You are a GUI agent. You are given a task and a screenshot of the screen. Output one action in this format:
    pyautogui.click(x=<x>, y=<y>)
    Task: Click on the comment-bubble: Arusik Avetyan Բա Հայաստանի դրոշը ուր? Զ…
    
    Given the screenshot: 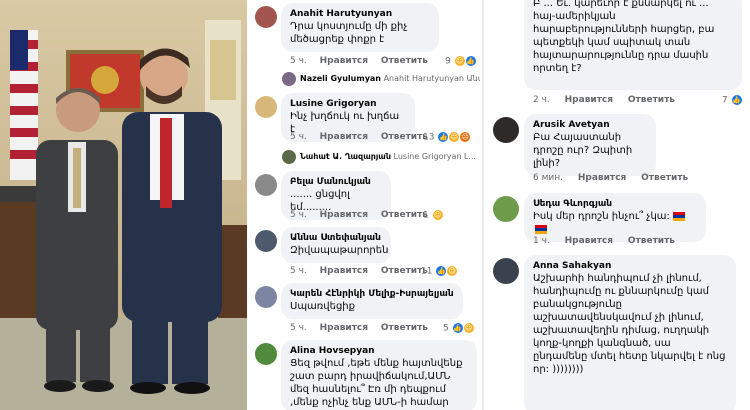 What is the action you would take?
    pyautogui.click(x=590, y=145)
    